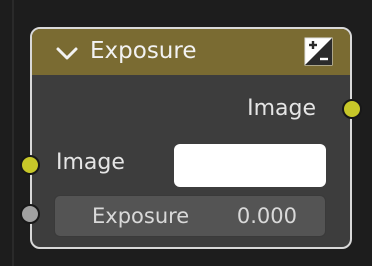  What do you see at coordinates (352, 109) in the screenshot?
I see `output-image-socket` at bounding box center [352, 109].